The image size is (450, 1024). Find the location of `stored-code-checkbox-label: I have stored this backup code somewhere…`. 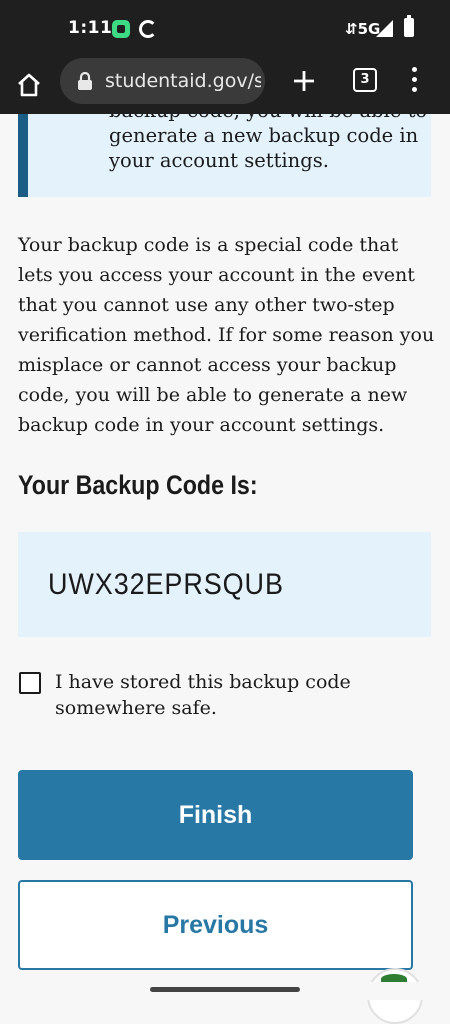

stored-code-checkbox-label: I have stored this backup code somewhere… is located at coordinates (220, 695).